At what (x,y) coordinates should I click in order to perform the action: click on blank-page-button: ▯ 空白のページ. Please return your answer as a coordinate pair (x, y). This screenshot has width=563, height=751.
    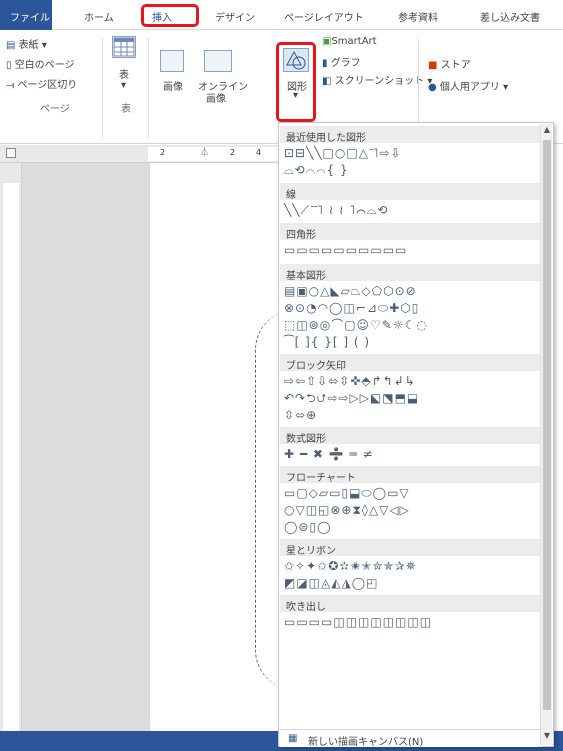
    Looking at the image, I should click on (40, 63).